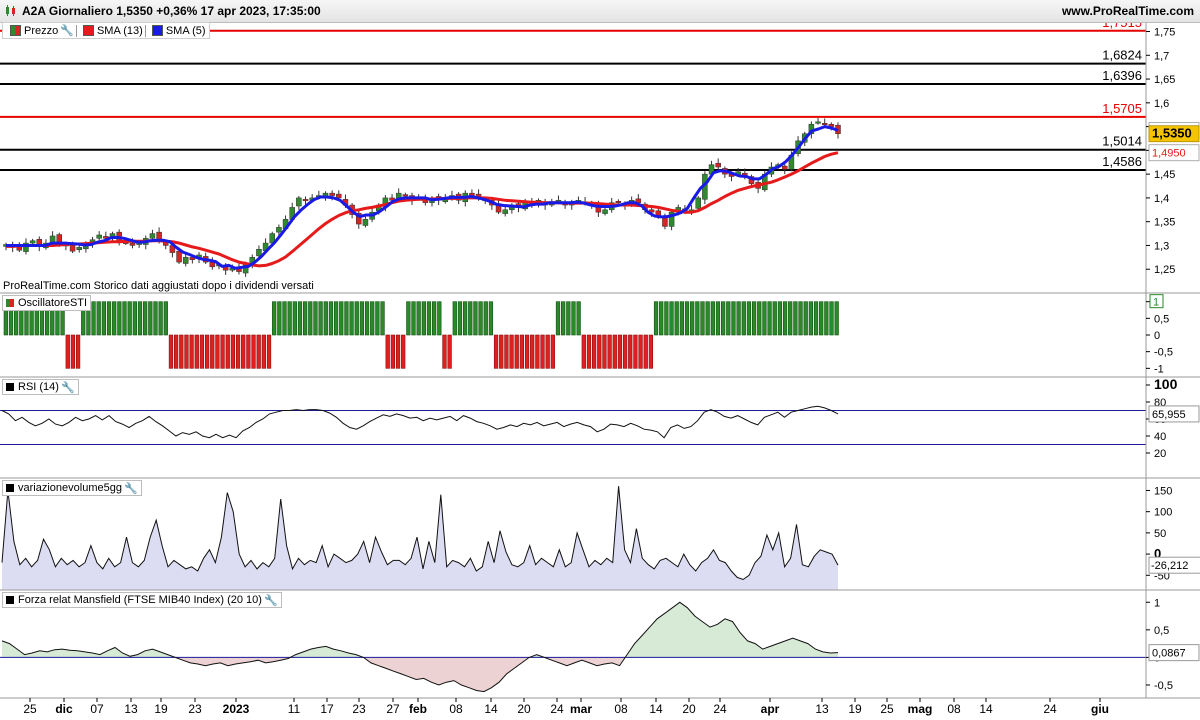  I want to click on rsi-tick-label: 100, so click(1166, 384).